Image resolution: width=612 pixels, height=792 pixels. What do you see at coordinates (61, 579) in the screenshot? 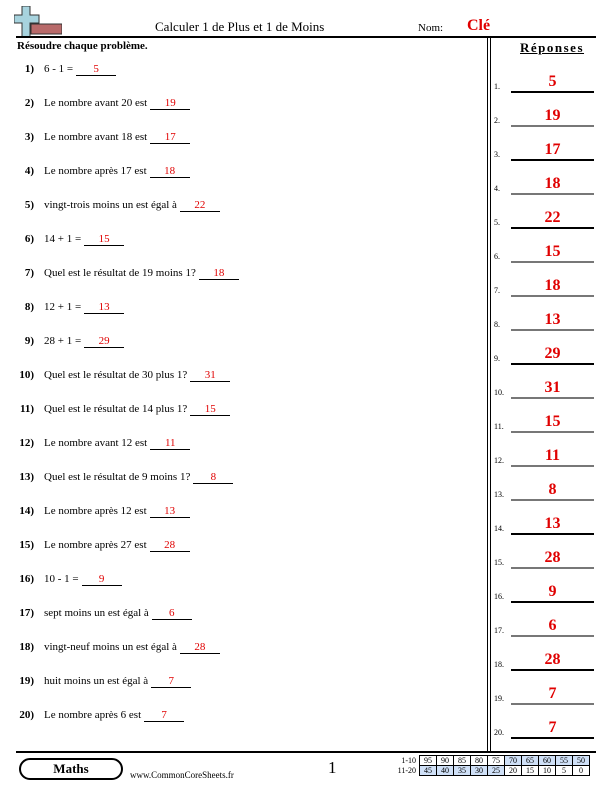
I see `problem-question: 10 - 1 =` at bounding box center [61, 579].